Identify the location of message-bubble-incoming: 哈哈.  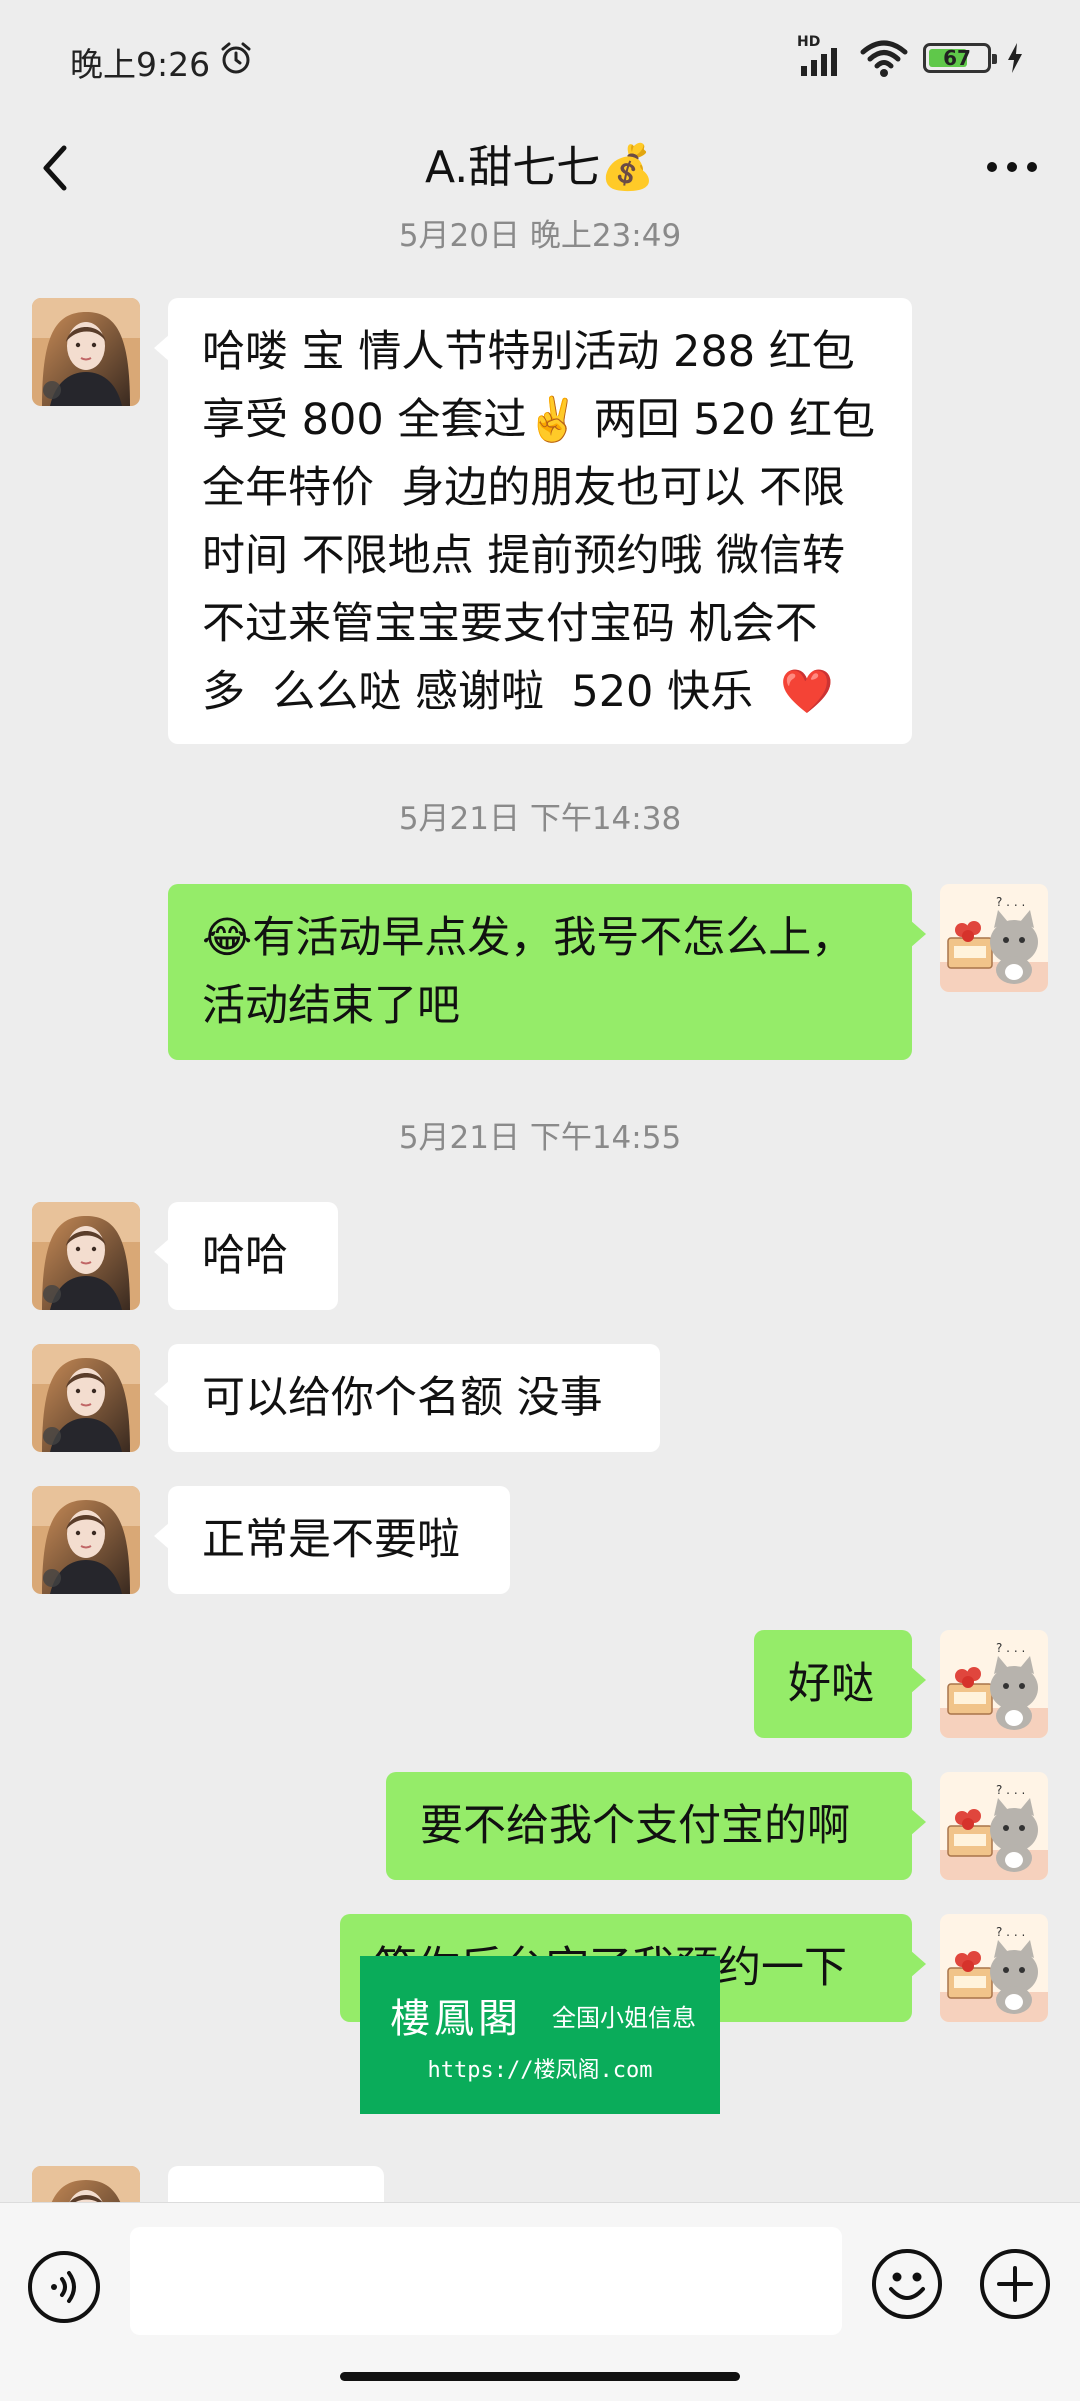
(246, 1256).